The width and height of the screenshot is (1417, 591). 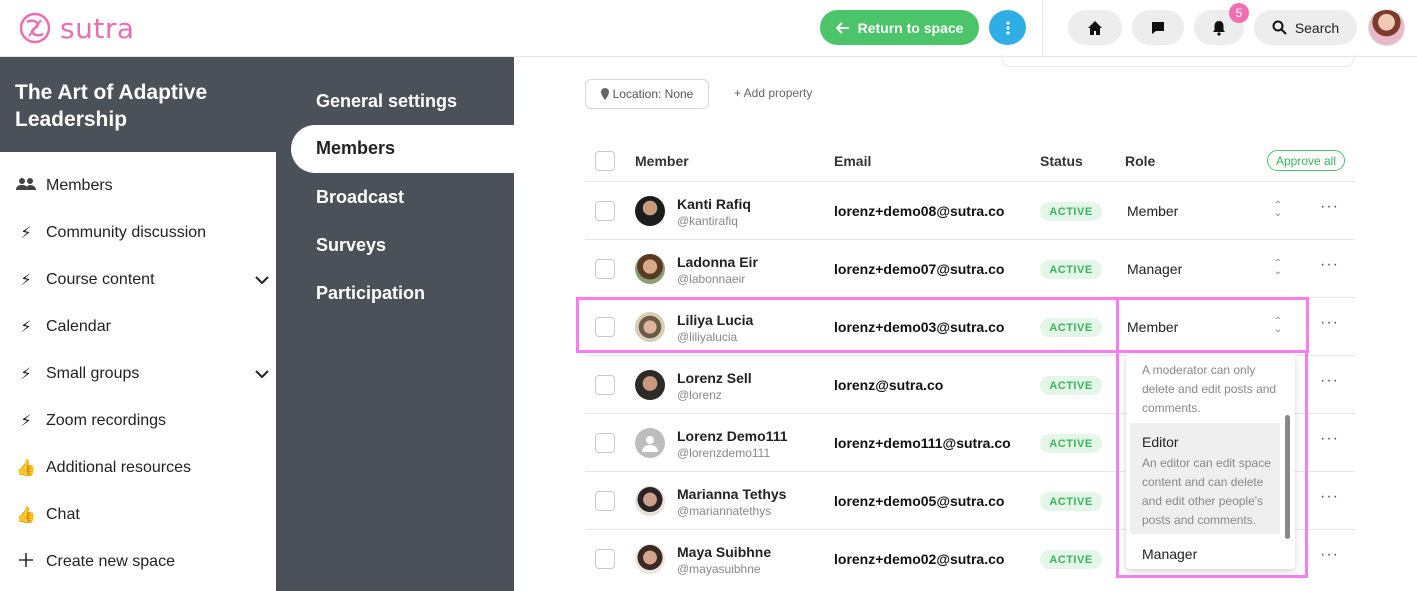 I want to click on chat-bubble-icon, so click(x=1158, y=27).